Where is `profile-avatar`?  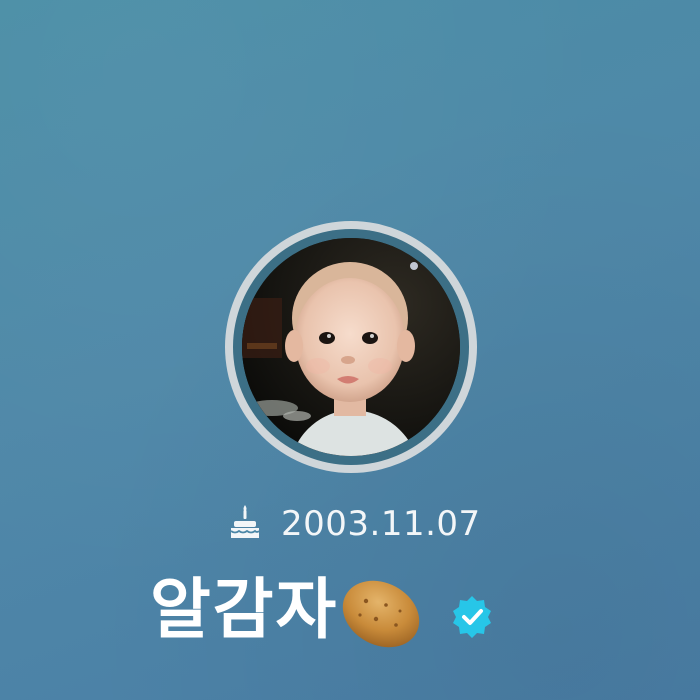
profile-avatar is located at coordinates (351, 347).